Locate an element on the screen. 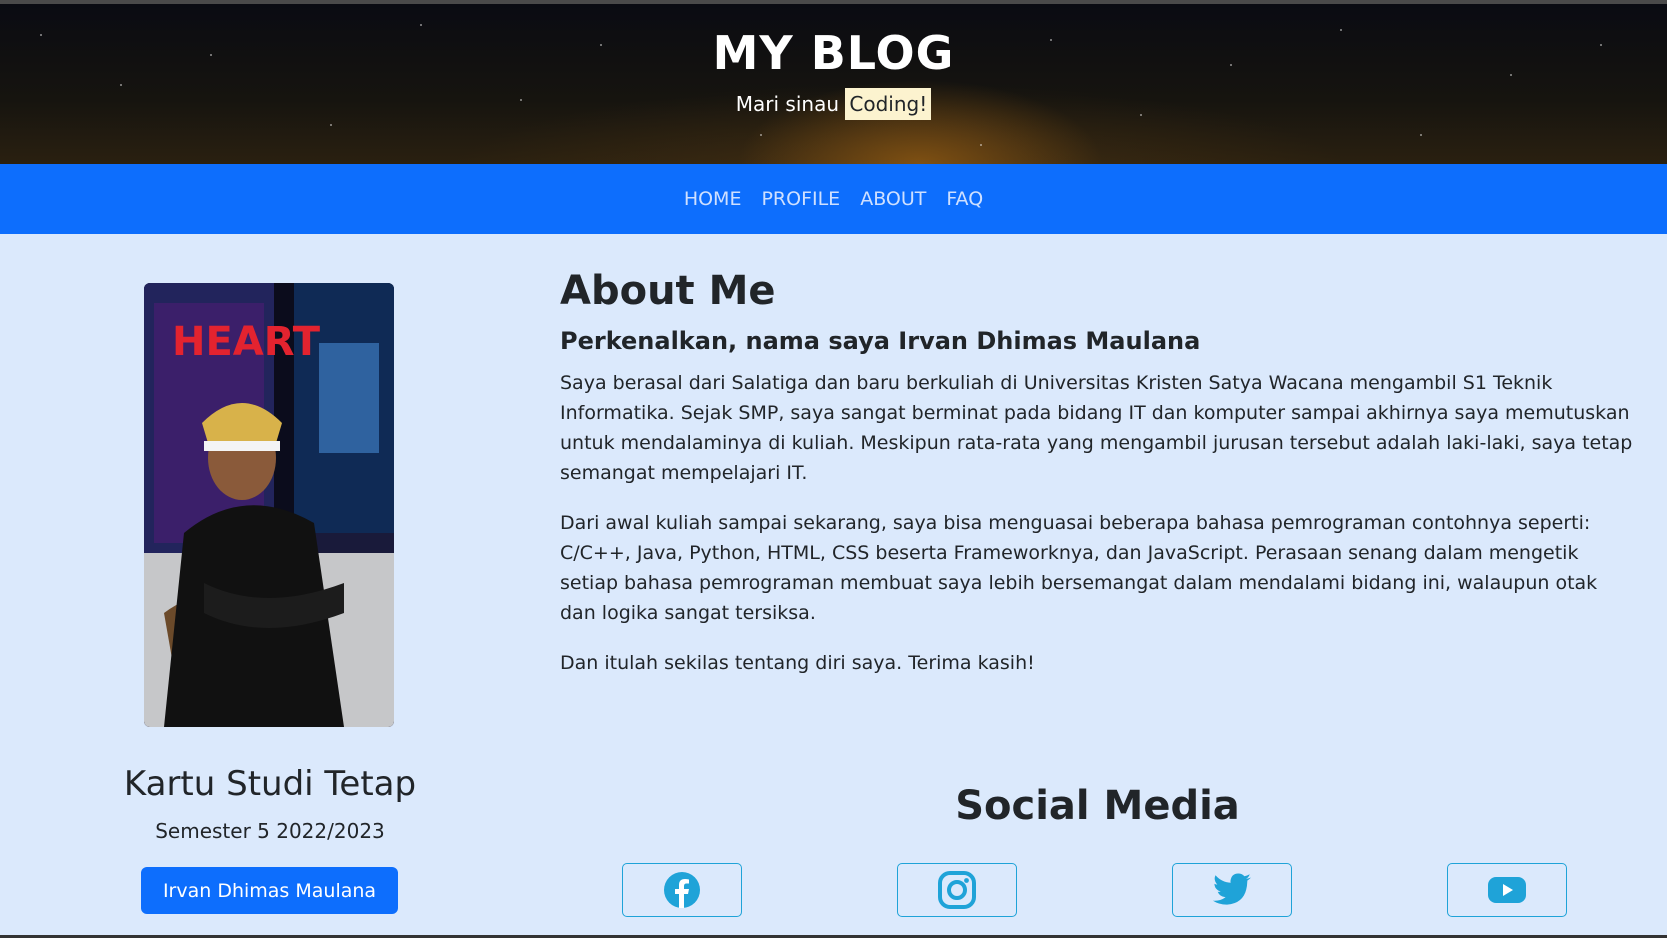 The height and width of the screenshot is (938, 1667). blog-tagline: Mari sinau Coding! is located at coordinates (833, 104).